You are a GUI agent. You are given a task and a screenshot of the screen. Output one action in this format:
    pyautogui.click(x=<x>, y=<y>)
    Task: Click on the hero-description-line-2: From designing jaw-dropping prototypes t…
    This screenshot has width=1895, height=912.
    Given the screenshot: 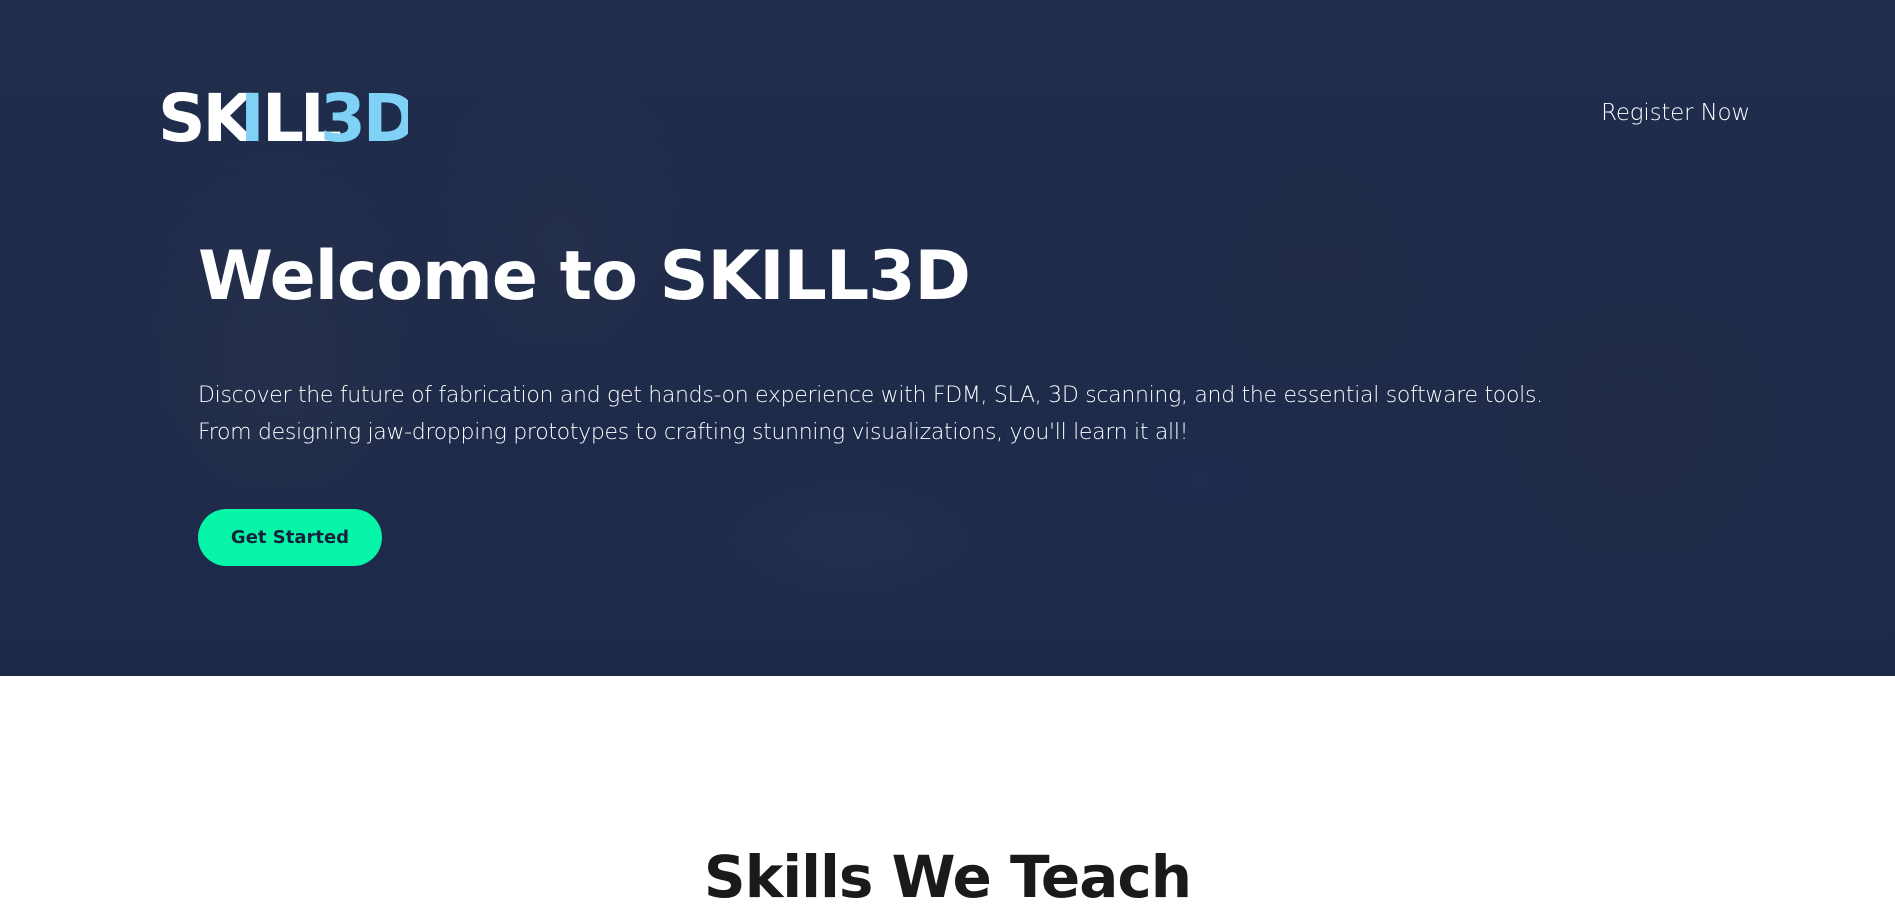 What is the action you would take?
    pyautogui.click(x=693, y=432)
    